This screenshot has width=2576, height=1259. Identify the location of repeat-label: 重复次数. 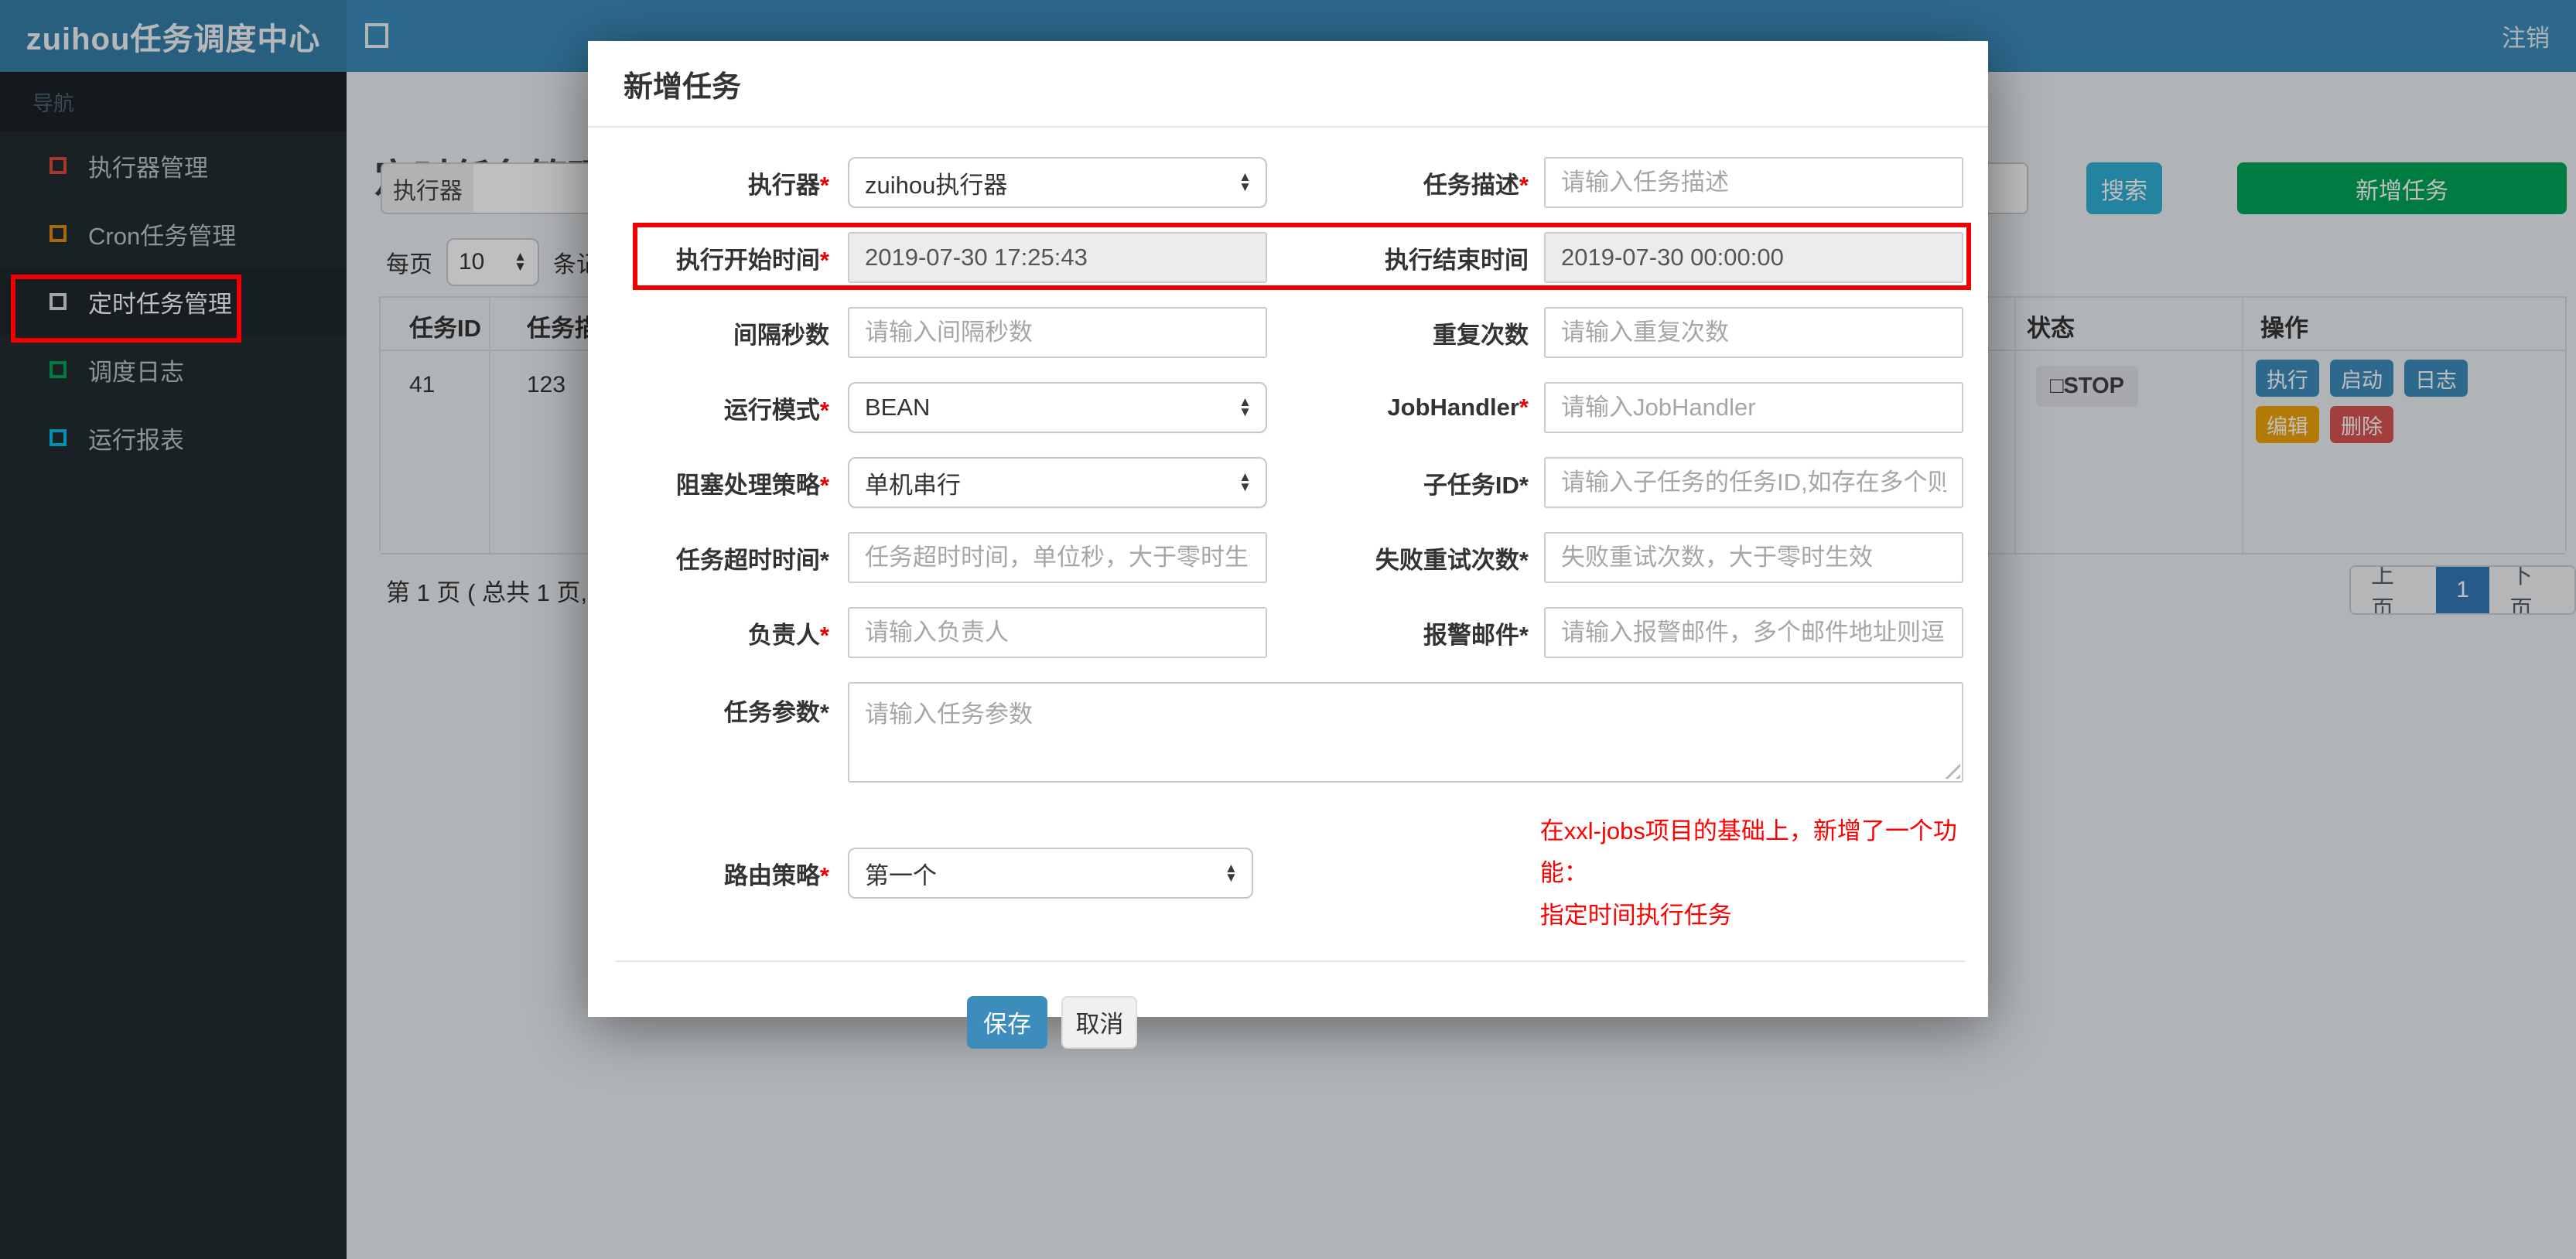
(1481, 335).